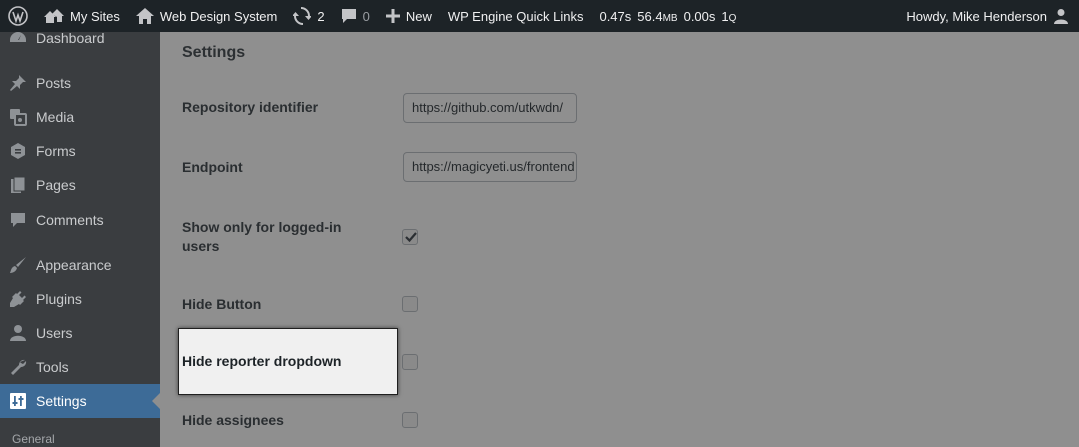 This screenshot has width=1079, height=447. Describe the element at coordinates (70, 39) in the screenshot. I see `sidebar-item-label: Dashboard` at that location.